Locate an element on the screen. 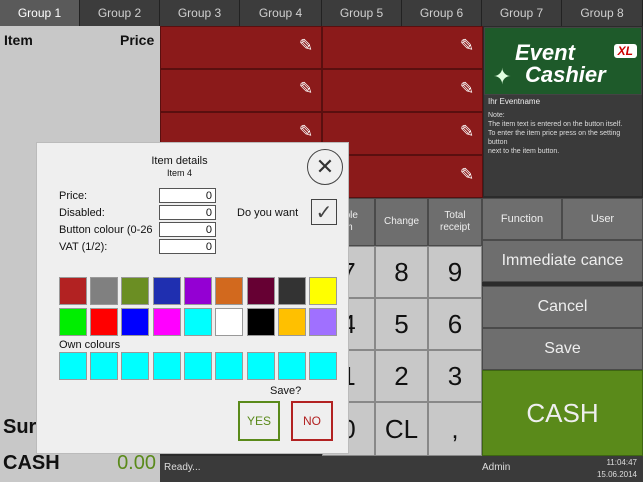 Image resolution: width=643 pixels, height=482 pixels. key-label: , is located at coordinates (455, 428).